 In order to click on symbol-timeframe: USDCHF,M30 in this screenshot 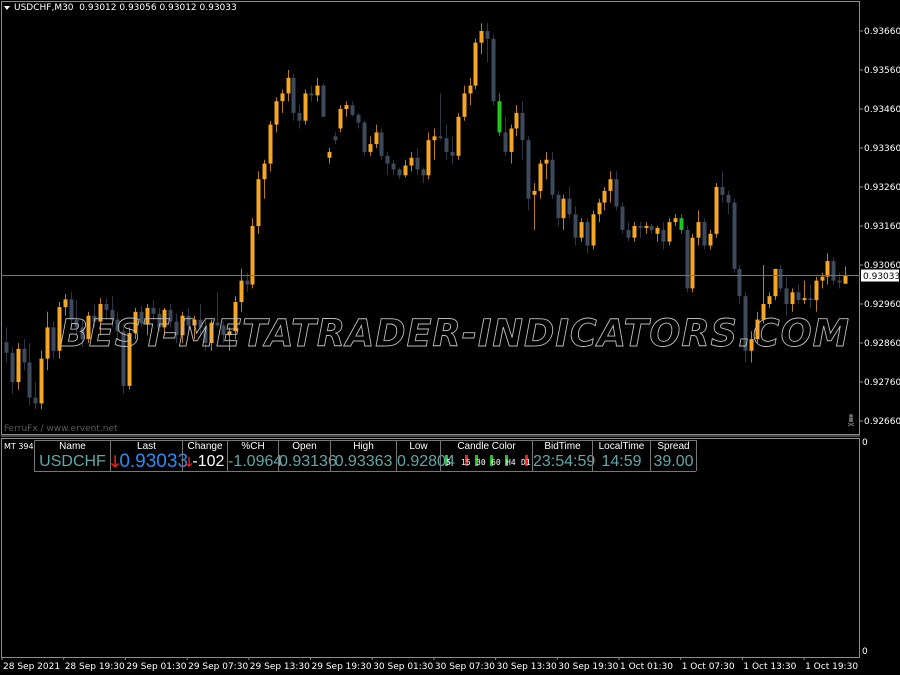, I will do `click(44, 8)`.